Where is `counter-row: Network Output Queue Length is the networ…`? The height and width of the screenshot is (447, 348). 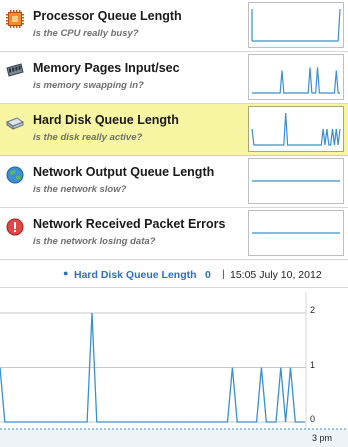 counter-row: Network Output Queue Length is the networ… is located at coordinates (174, 182).